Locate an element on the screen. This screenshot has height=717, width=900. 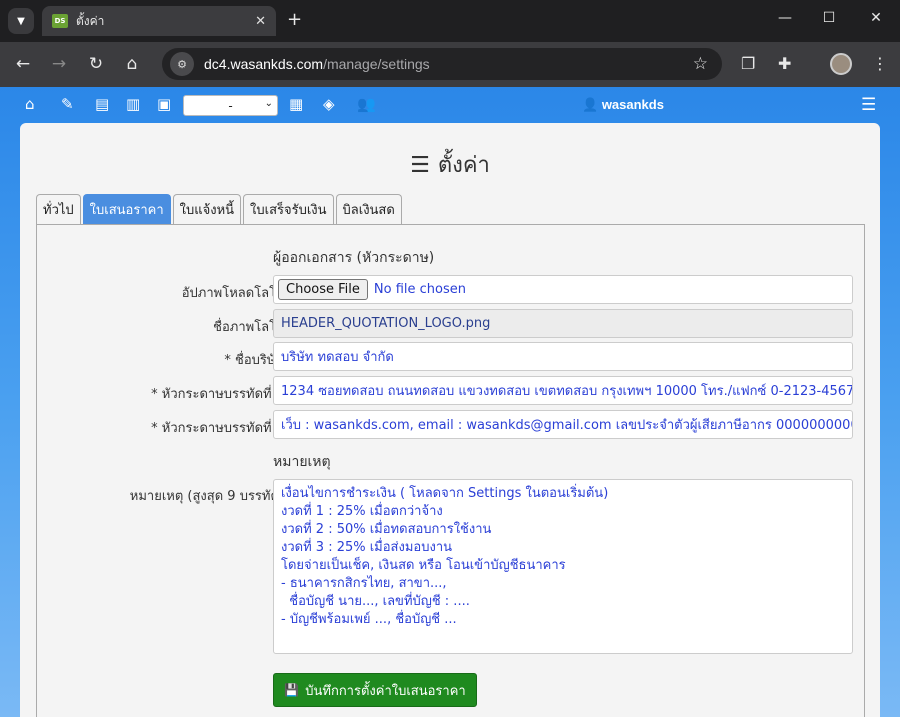
tab-quotation: ใบเสนอราคา is located at coordinates (126, 209).